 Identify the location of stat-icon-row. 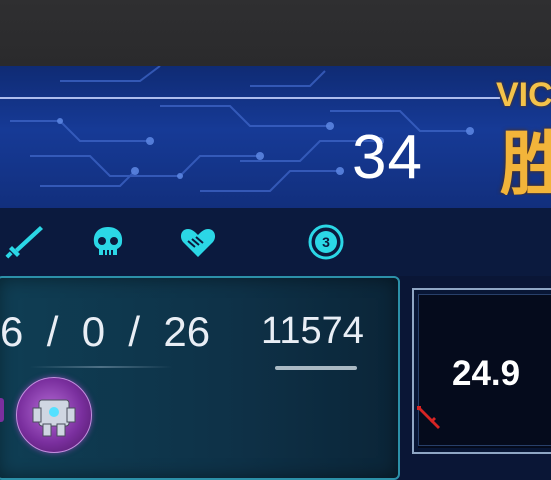
(275, 242).